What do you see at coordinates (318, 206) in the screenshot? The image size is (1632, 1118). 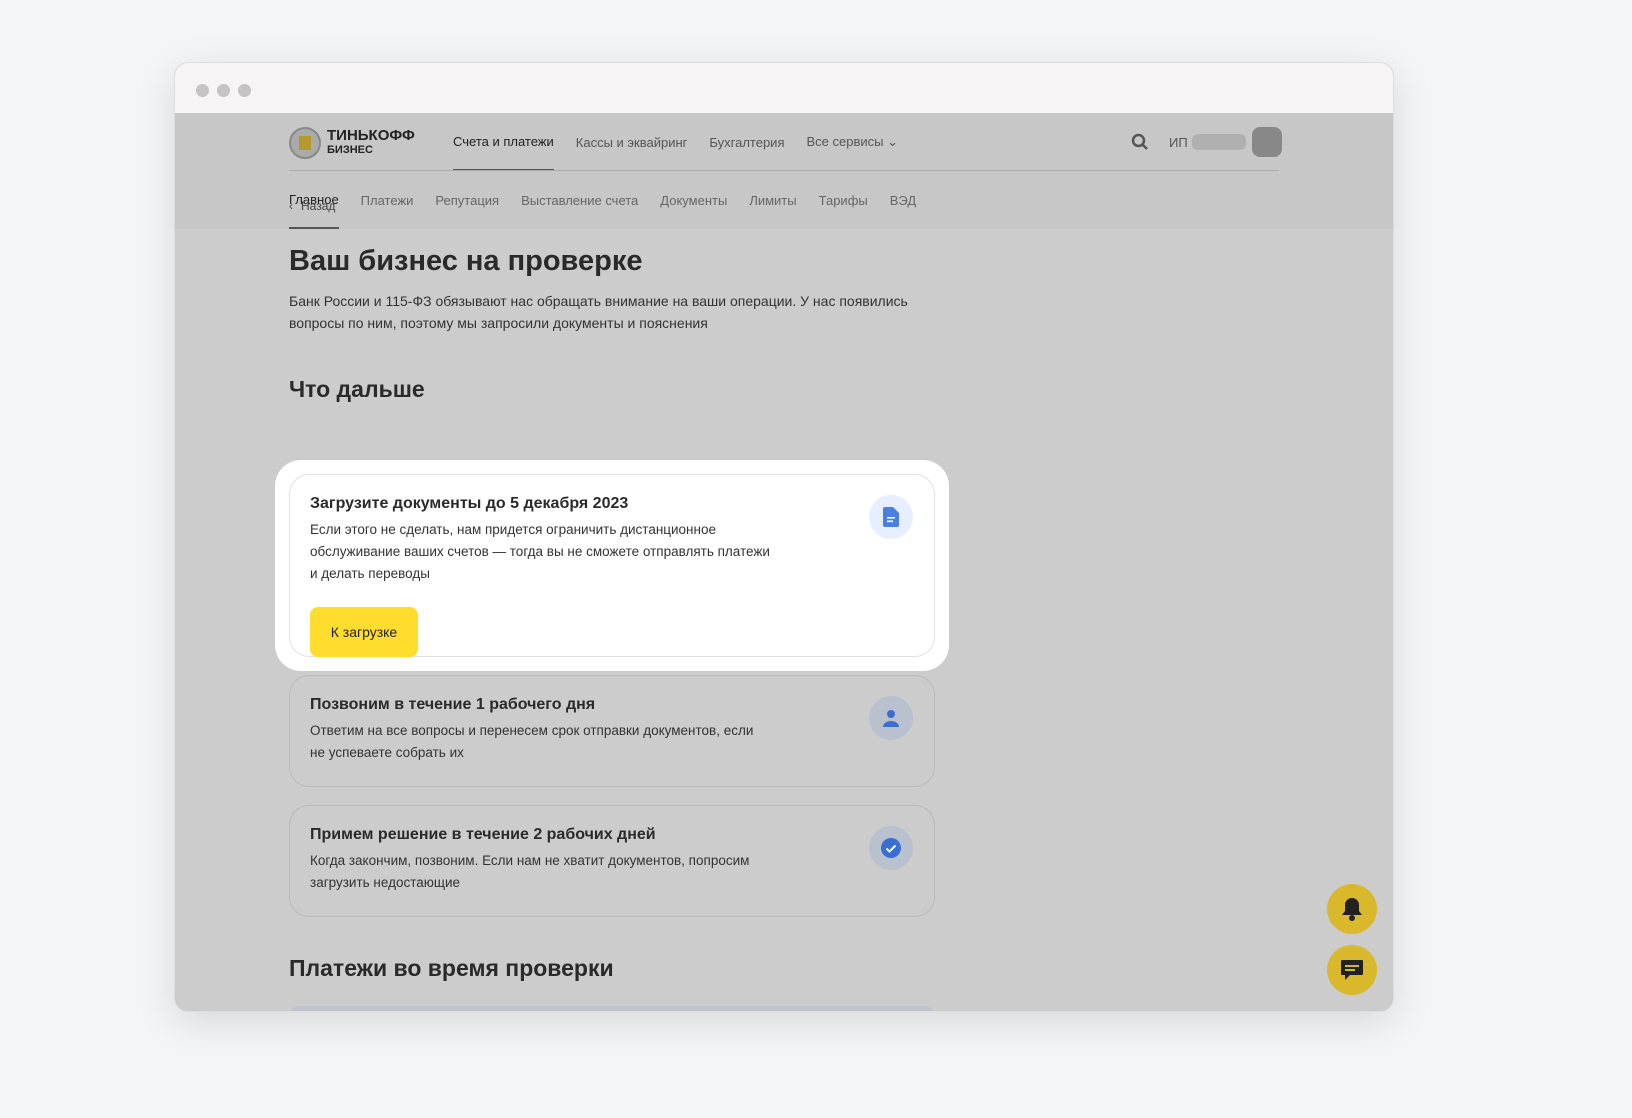 I see `back-label: Назад` at bounding box center [318, 206].